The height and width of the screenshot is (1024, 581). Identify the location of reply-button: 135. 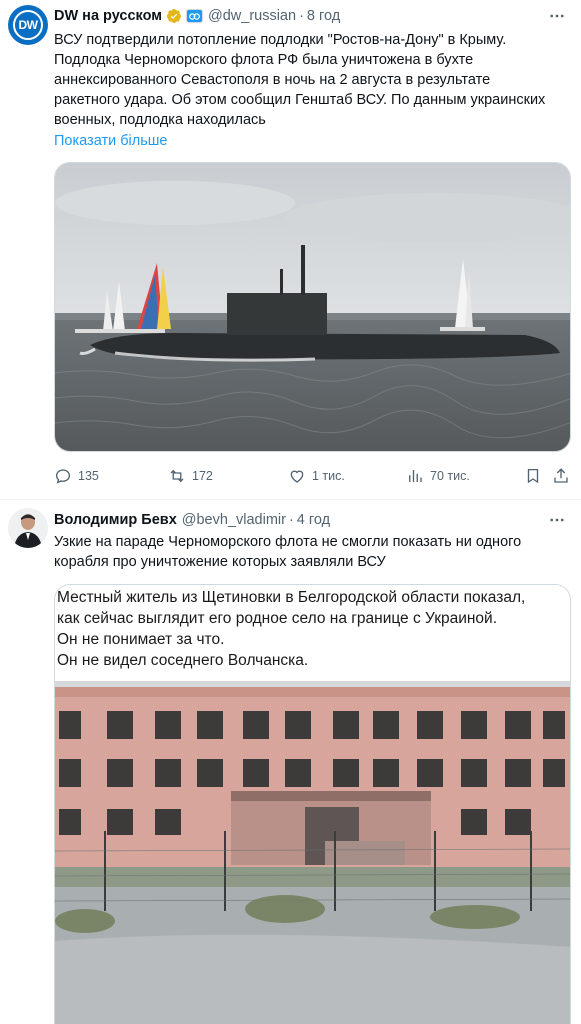
(76, 476).